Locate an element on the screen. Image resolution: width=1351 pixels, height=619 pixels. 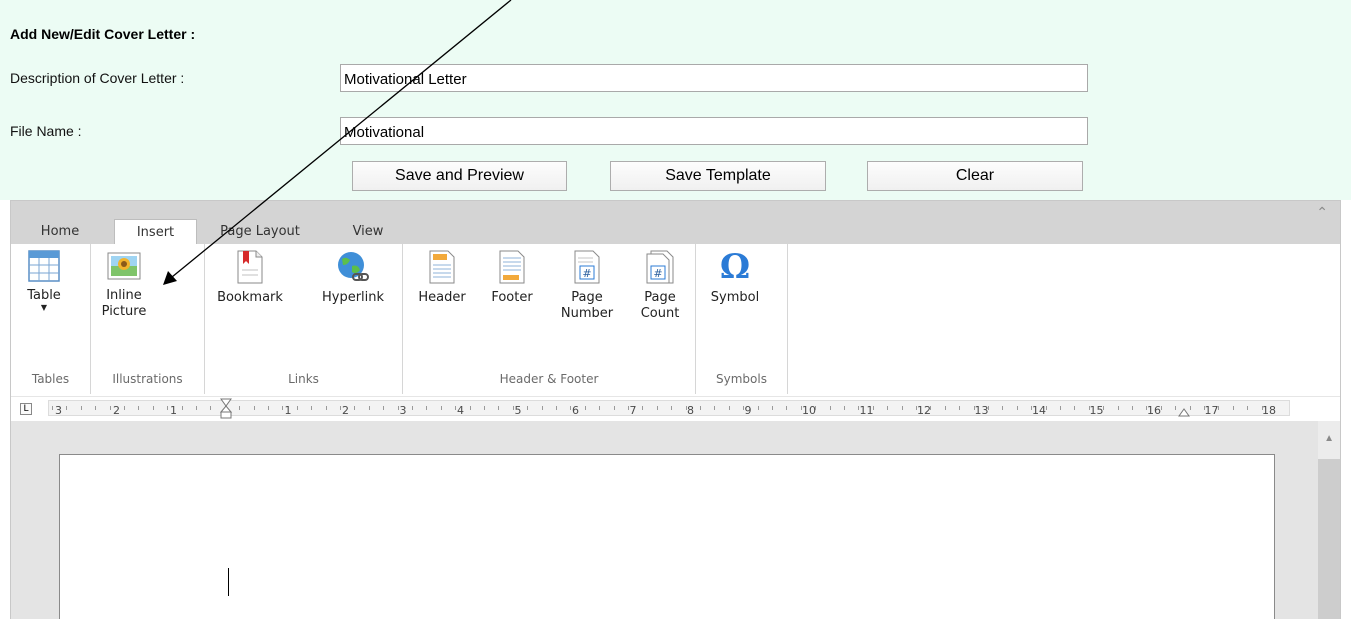
tab-page-layout: Page Layout is located at coordinates (260, 231).